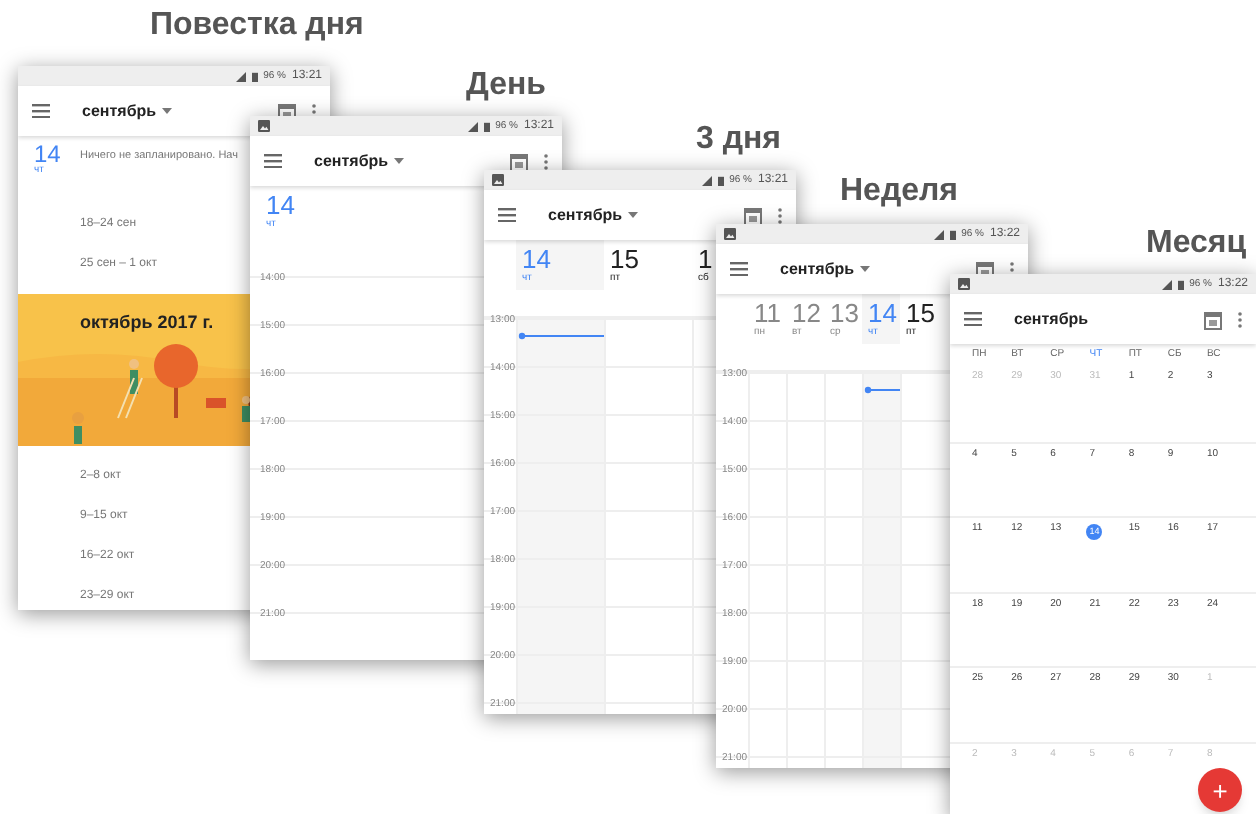  What do you see at coordinates (738, 140) in the screenshot?
I see `view-title: 3 дня` at bounding box center [738, 140].